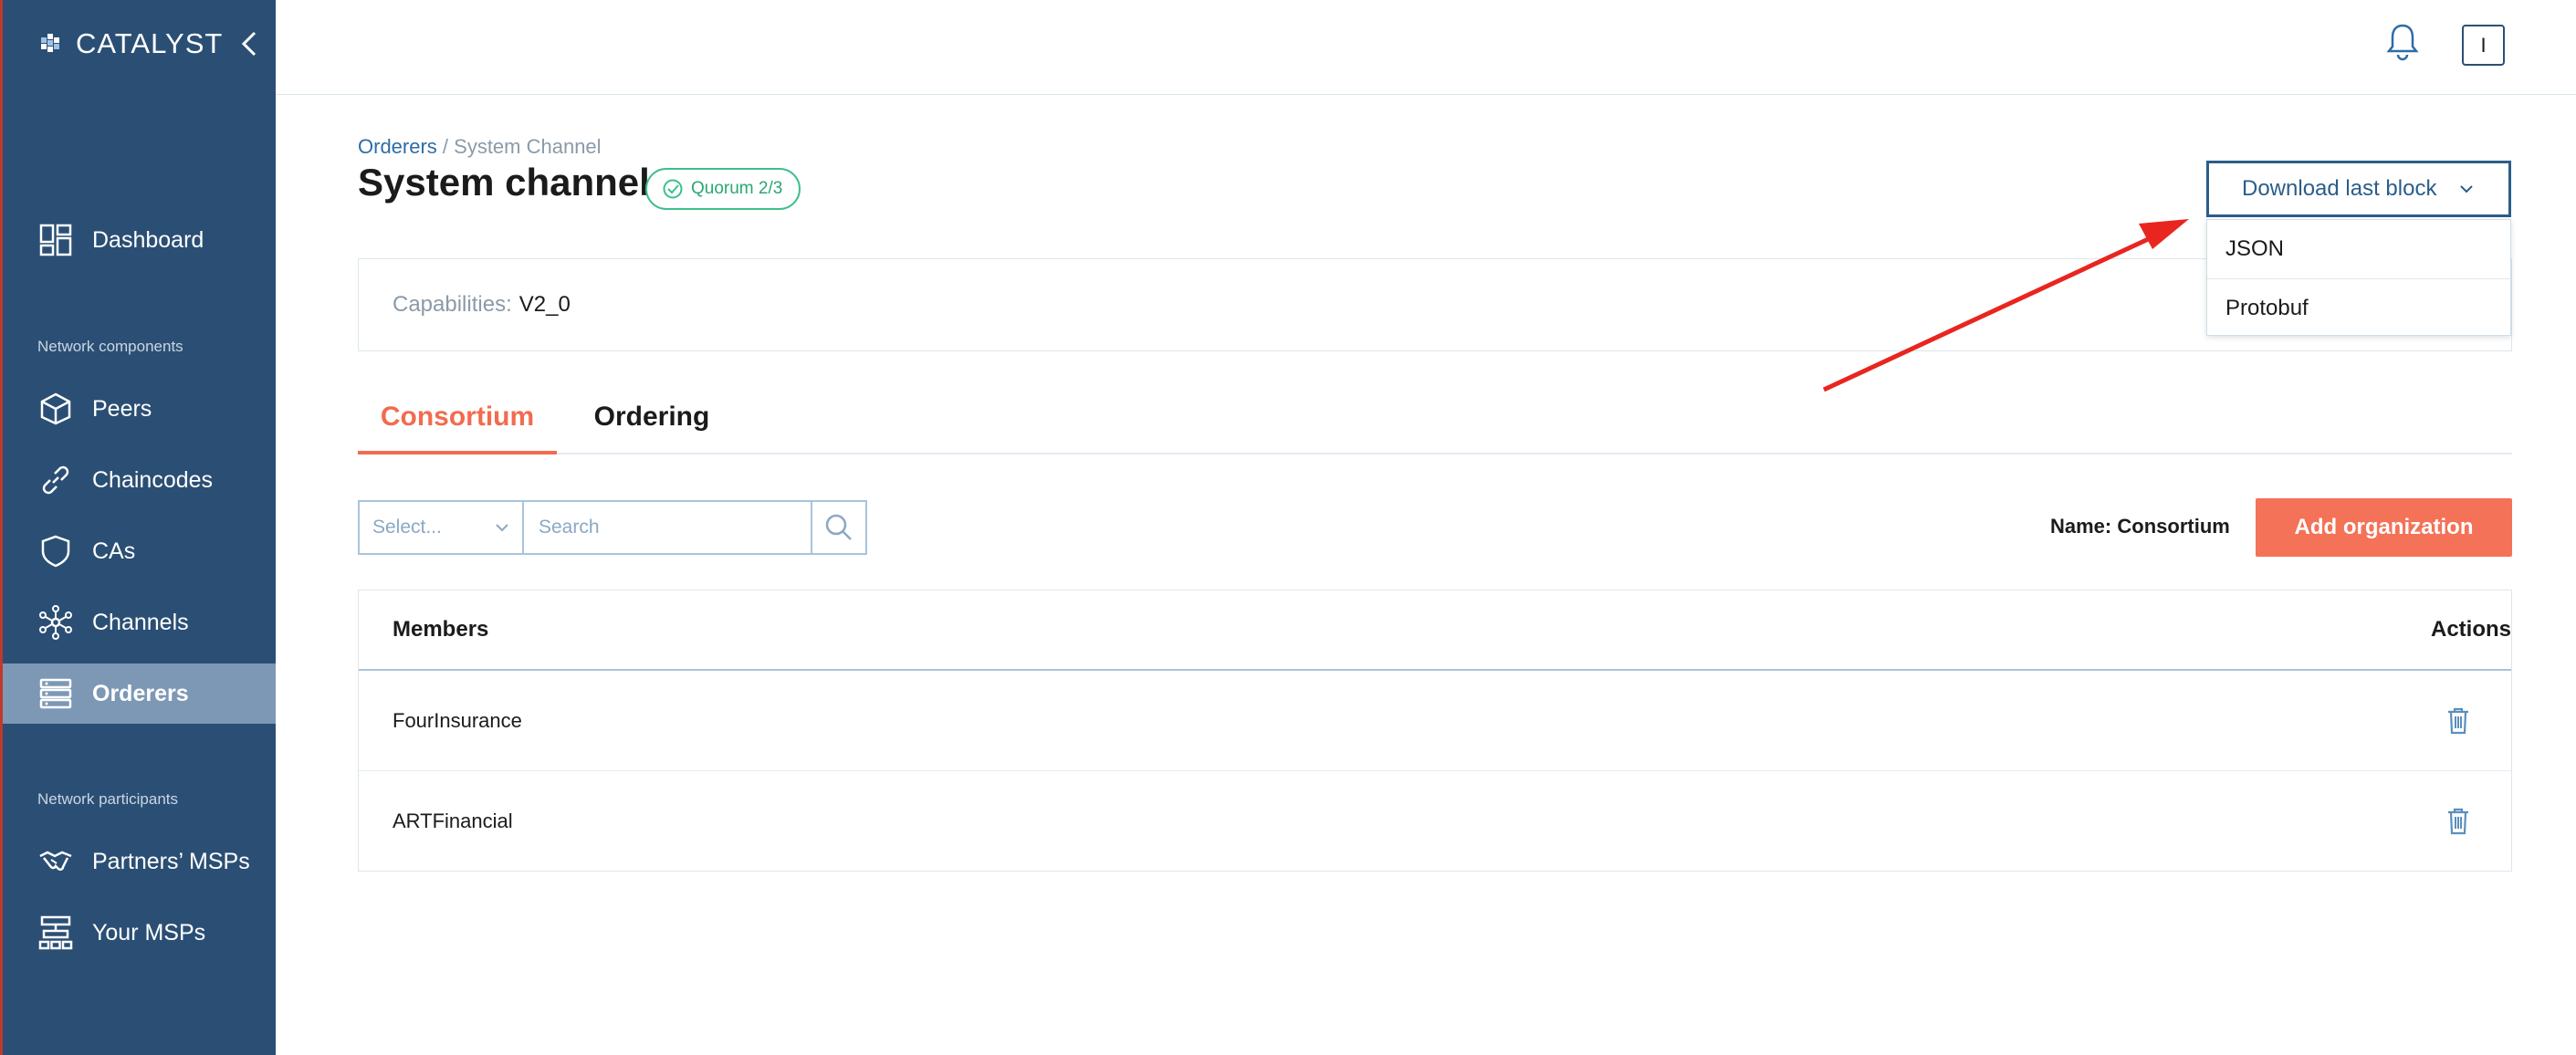  I want to click on sidebar-item-label: Orderers, so click(140, 693).